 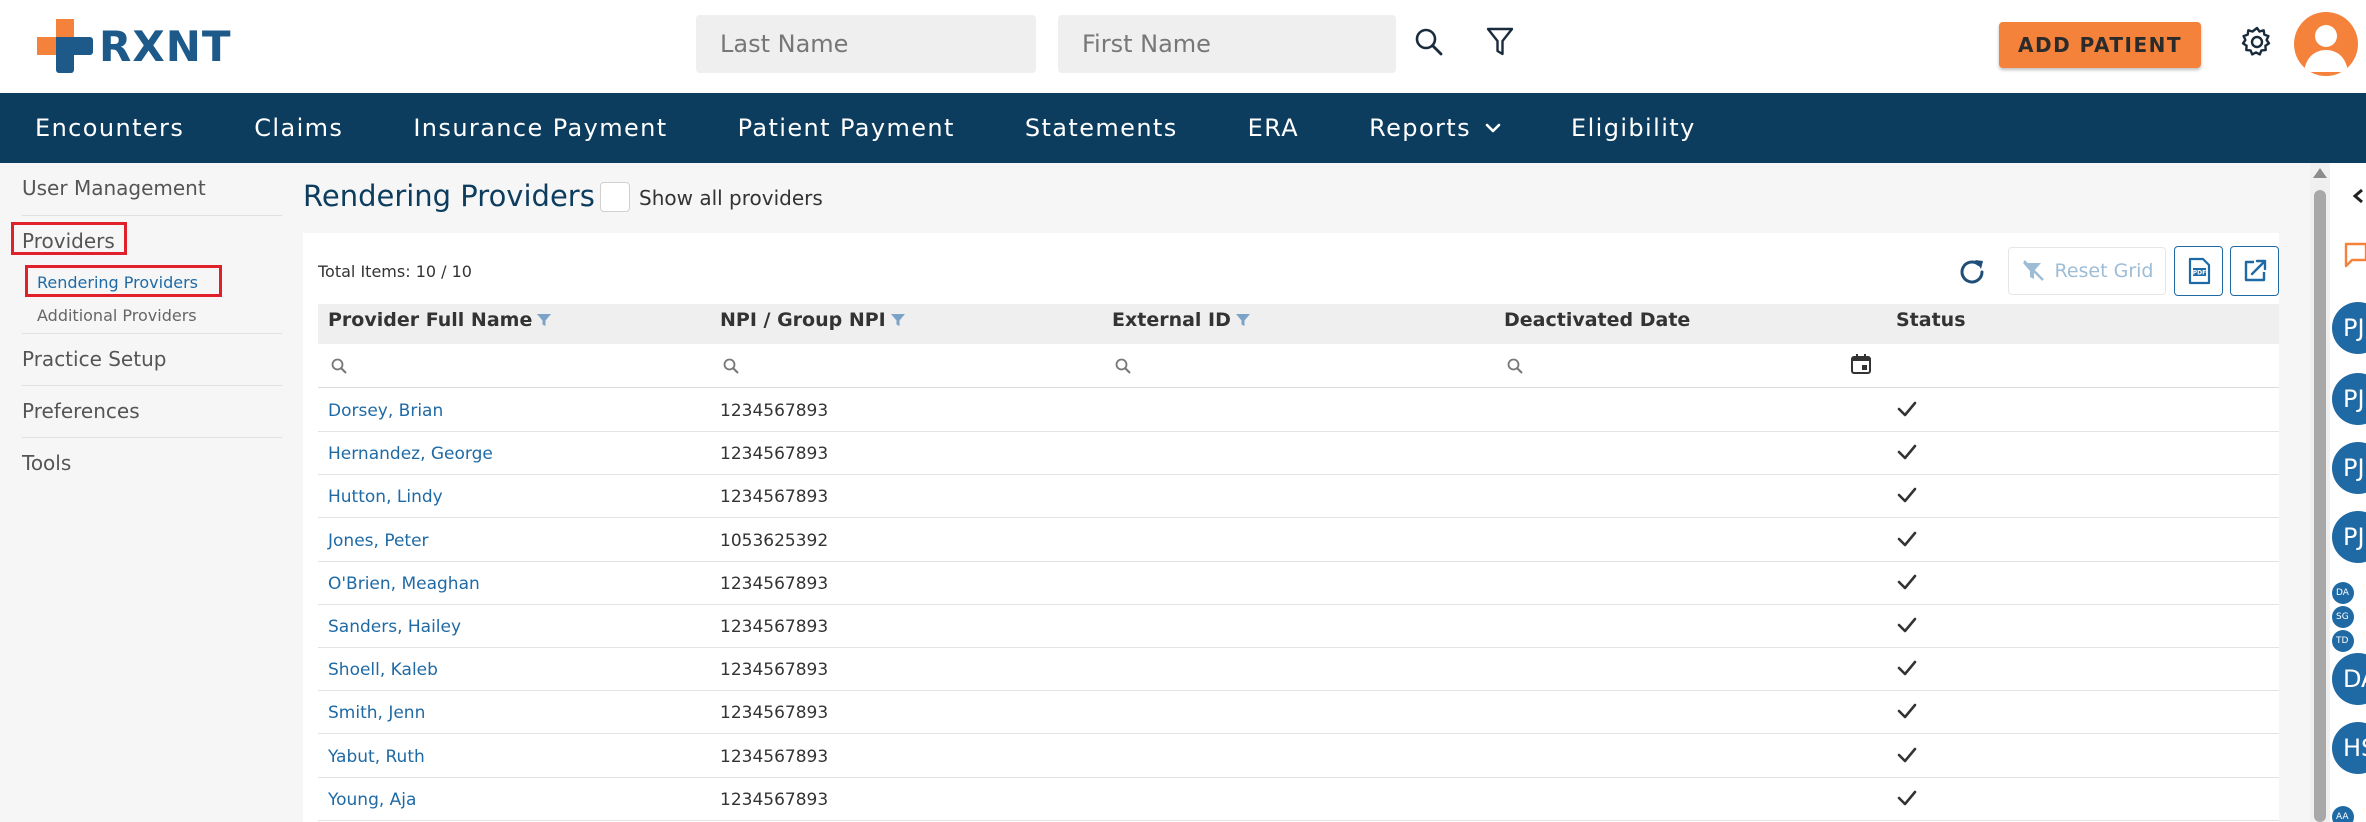 I want to click on column-label: NPI / Group NPI, so click(x=803, y=320).